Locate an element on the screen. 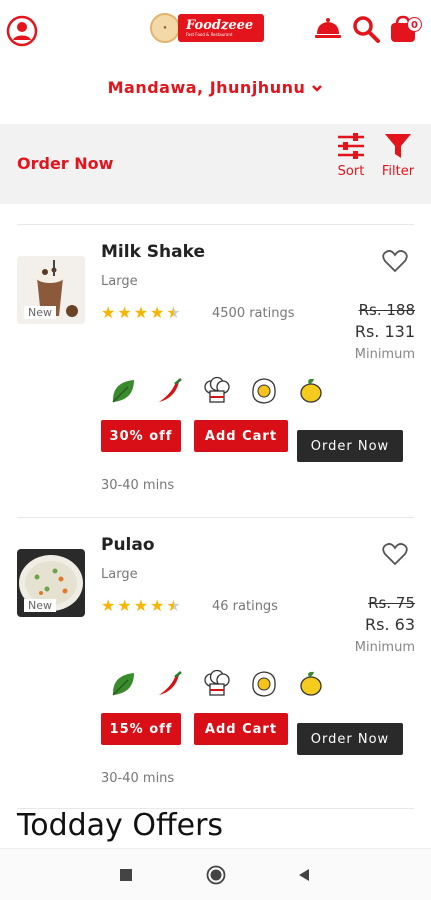  search-icon is located at coordinates (366, 29).